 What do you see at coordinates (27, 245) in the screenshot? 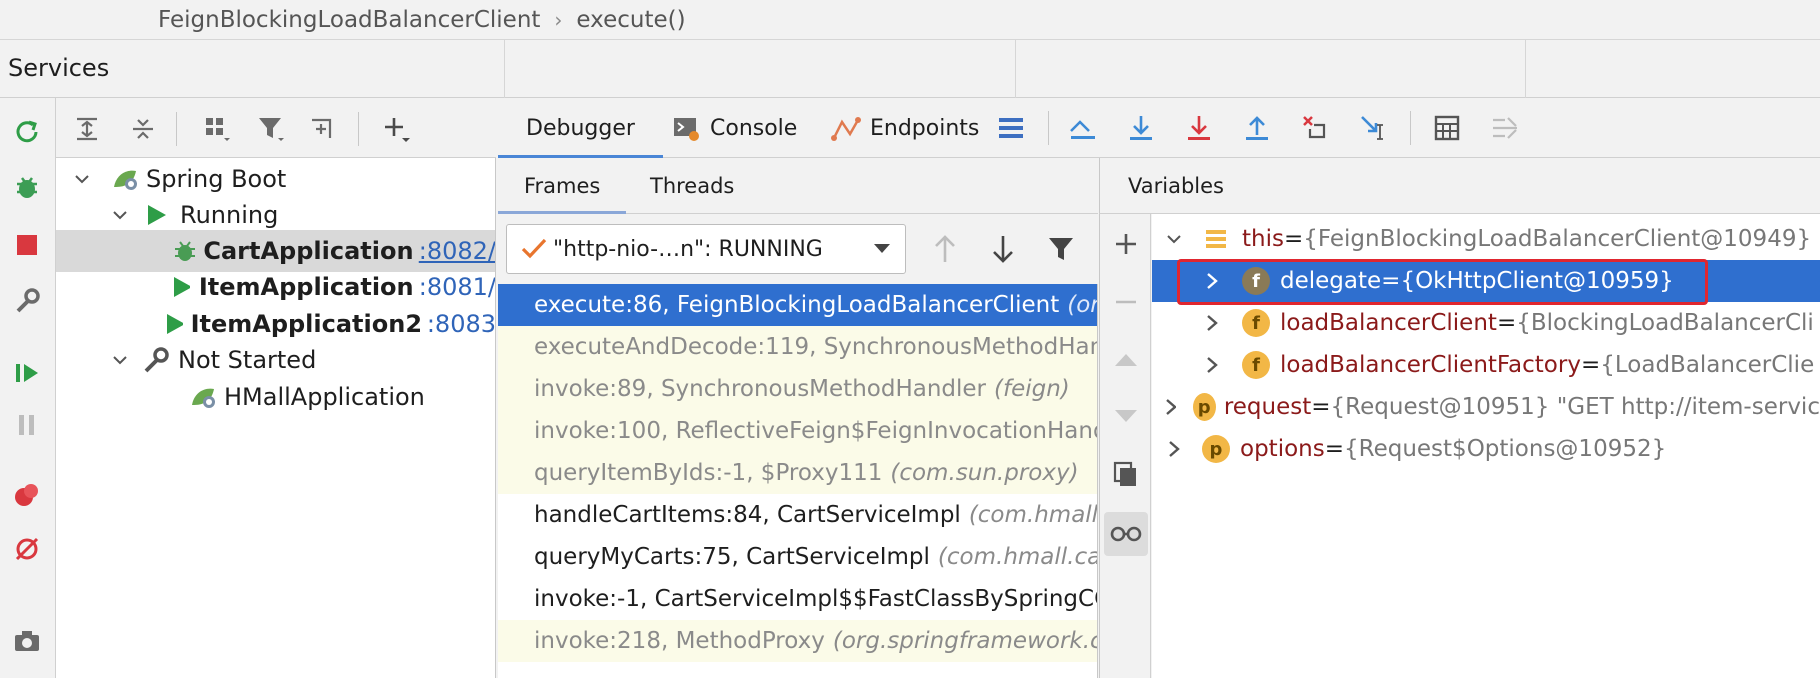
I see `stop-icon` at bounding box center [27, 245].